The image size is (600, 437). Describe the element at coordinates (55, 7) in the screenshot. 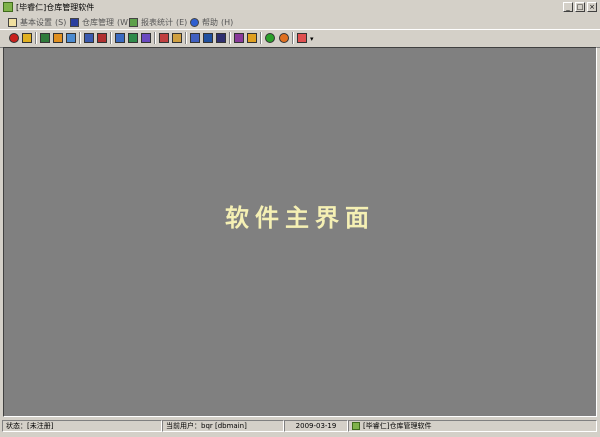

I see `window-title: [毕睿仁]仓库管理软件` at that location.